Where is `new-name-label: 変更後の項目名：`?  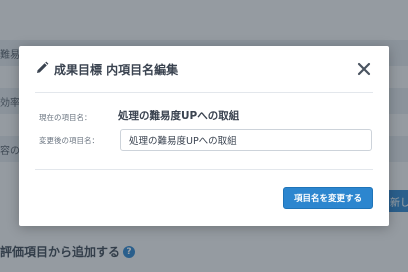 new-name-label: 変更後の項目名： is located at coordinates (69, 140).